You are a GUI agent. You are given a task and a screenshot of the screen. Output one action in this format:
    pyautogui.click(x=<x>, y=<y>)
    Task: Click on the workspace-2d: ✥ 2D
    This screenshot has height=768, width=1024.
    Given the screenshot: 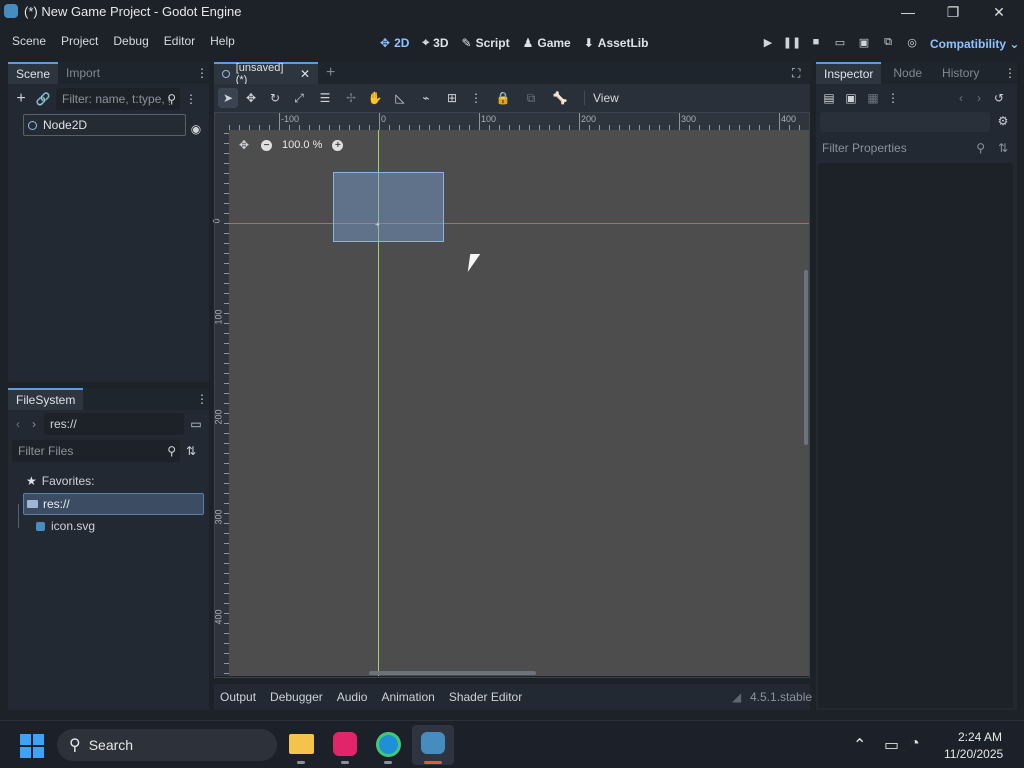 What is the action you would take?
    pyautogui.click(x=394, y=43)
    